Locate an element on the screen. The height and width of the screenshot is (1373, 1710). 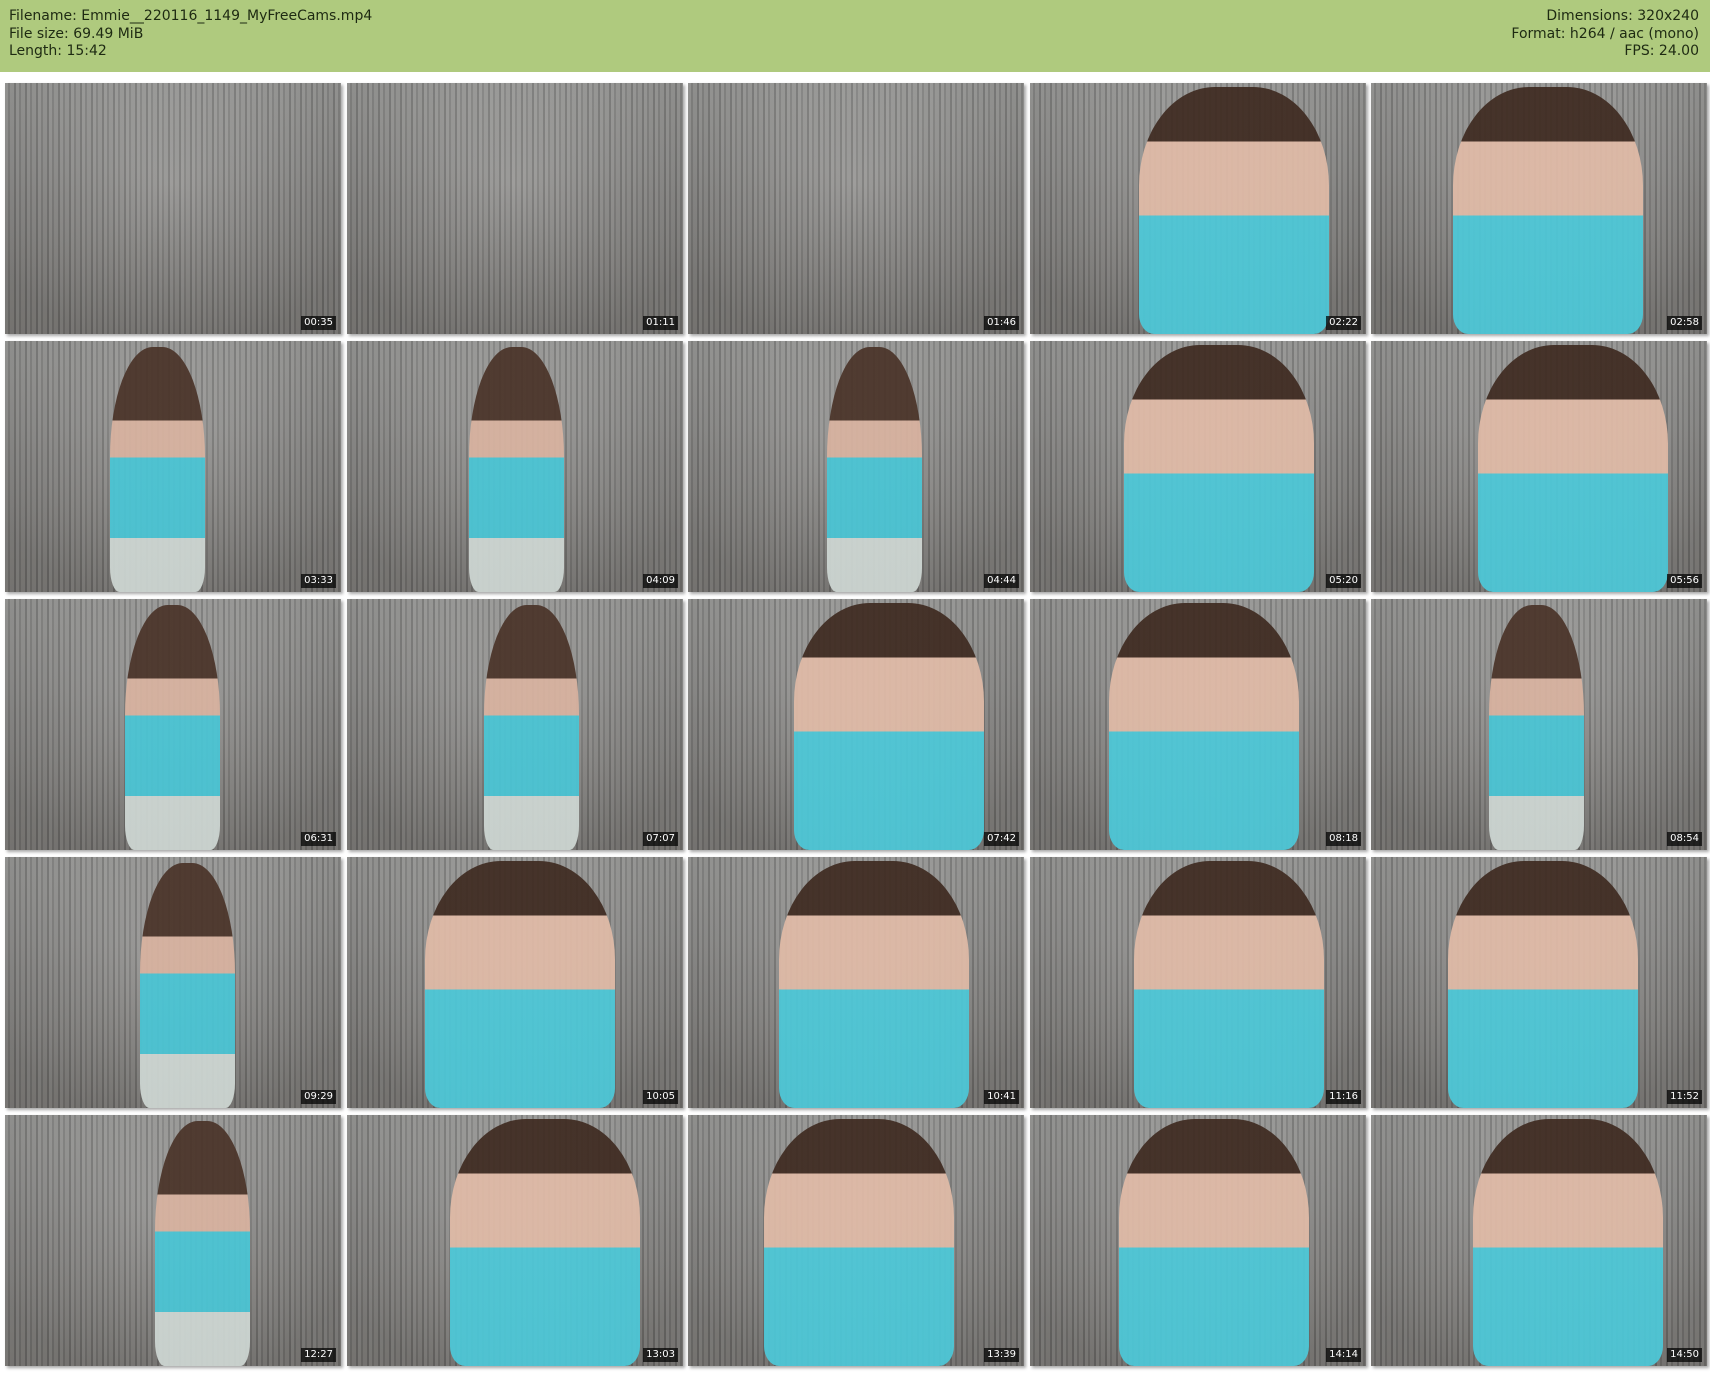
video-thumbnail: 13:39 is located at coordinates (856, 1240).